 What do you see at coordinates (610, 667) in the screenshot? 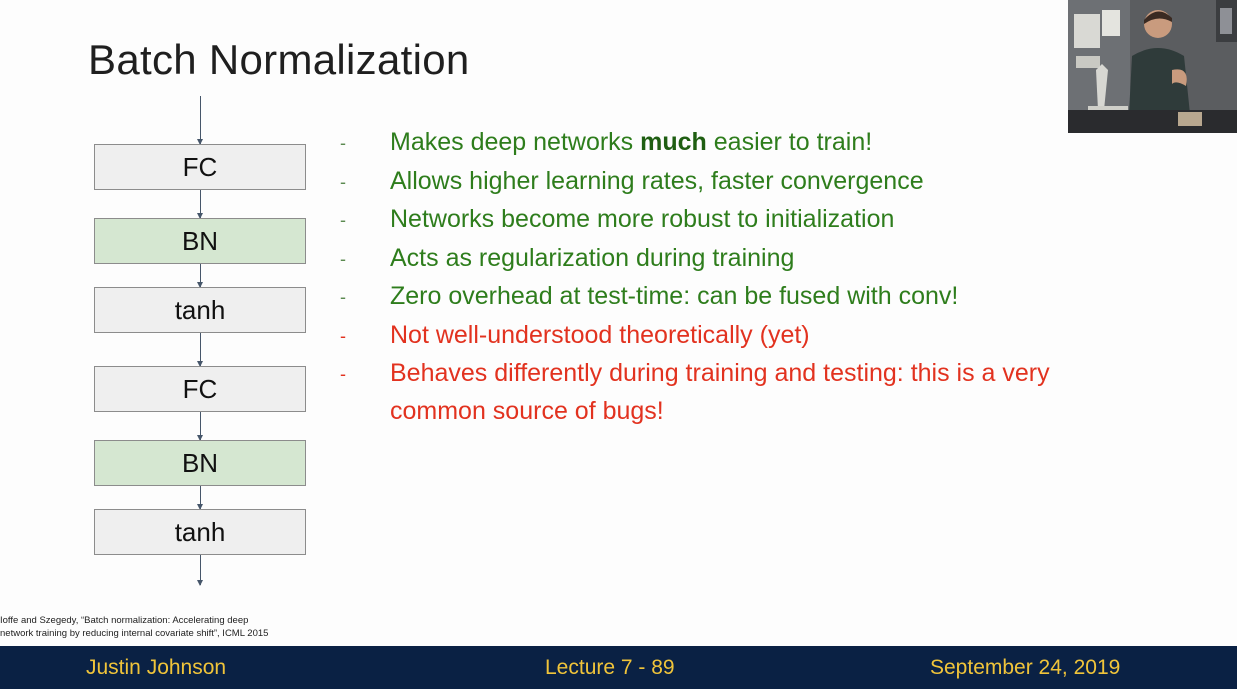
I see `footer-lecture: Lecture 7 - 89` at bounding box center [610, 667].